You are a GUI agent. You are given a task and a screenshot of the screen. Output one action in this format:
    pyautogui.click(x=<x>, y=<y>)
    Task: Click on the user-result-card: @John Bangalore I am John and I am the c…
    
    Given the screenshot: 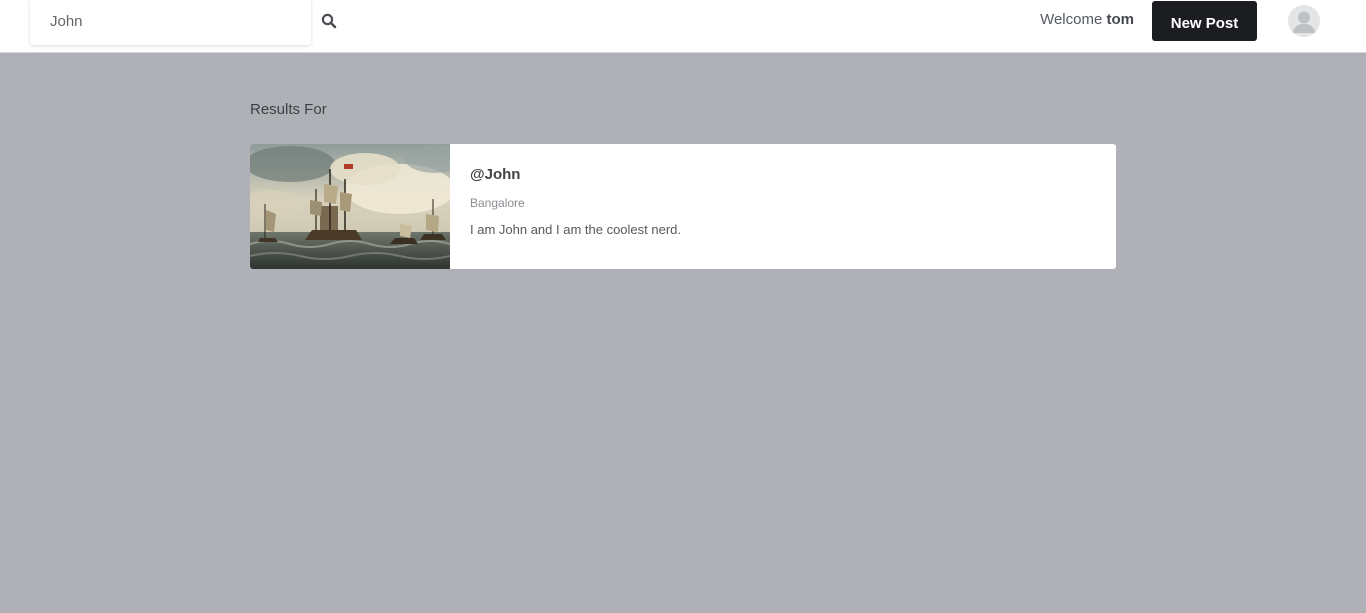 What is the action you would take?
    pyautogui.click(x=683, y=206)
    